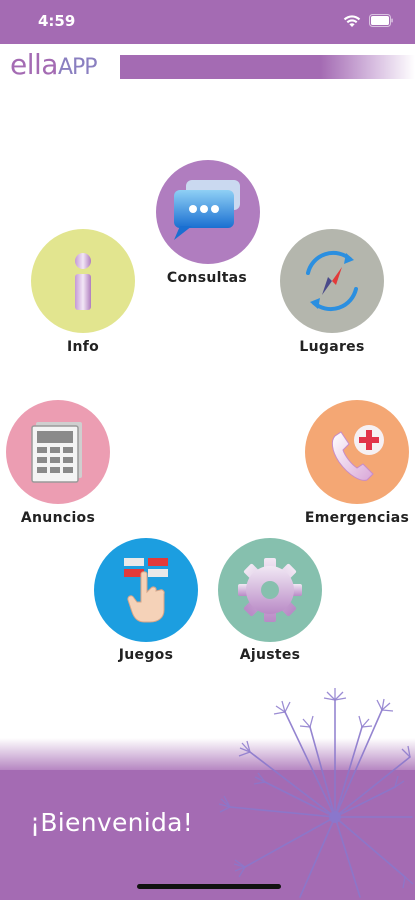 The height and width of the screenshot is (900, 415). I want to click on chat-bubbles-icon, so click(208, 212).